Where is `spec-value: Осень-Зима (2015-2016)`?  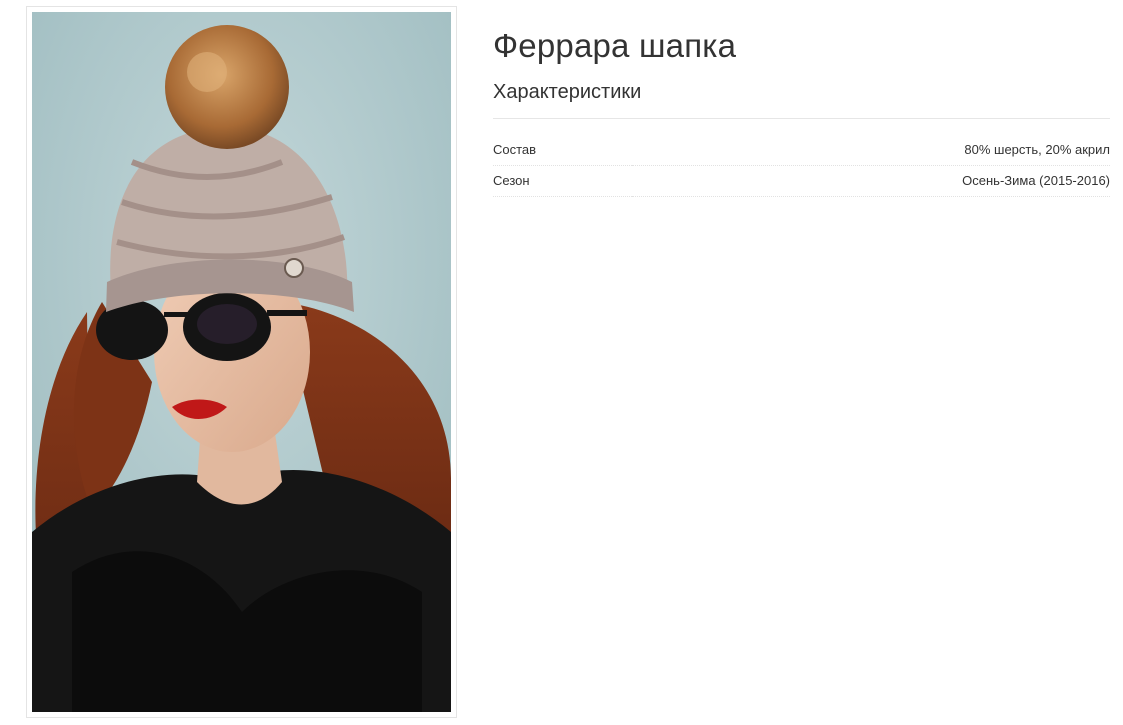
spec-value: Осень-Зима (2015-2016) is located at coordinates (871, 181).